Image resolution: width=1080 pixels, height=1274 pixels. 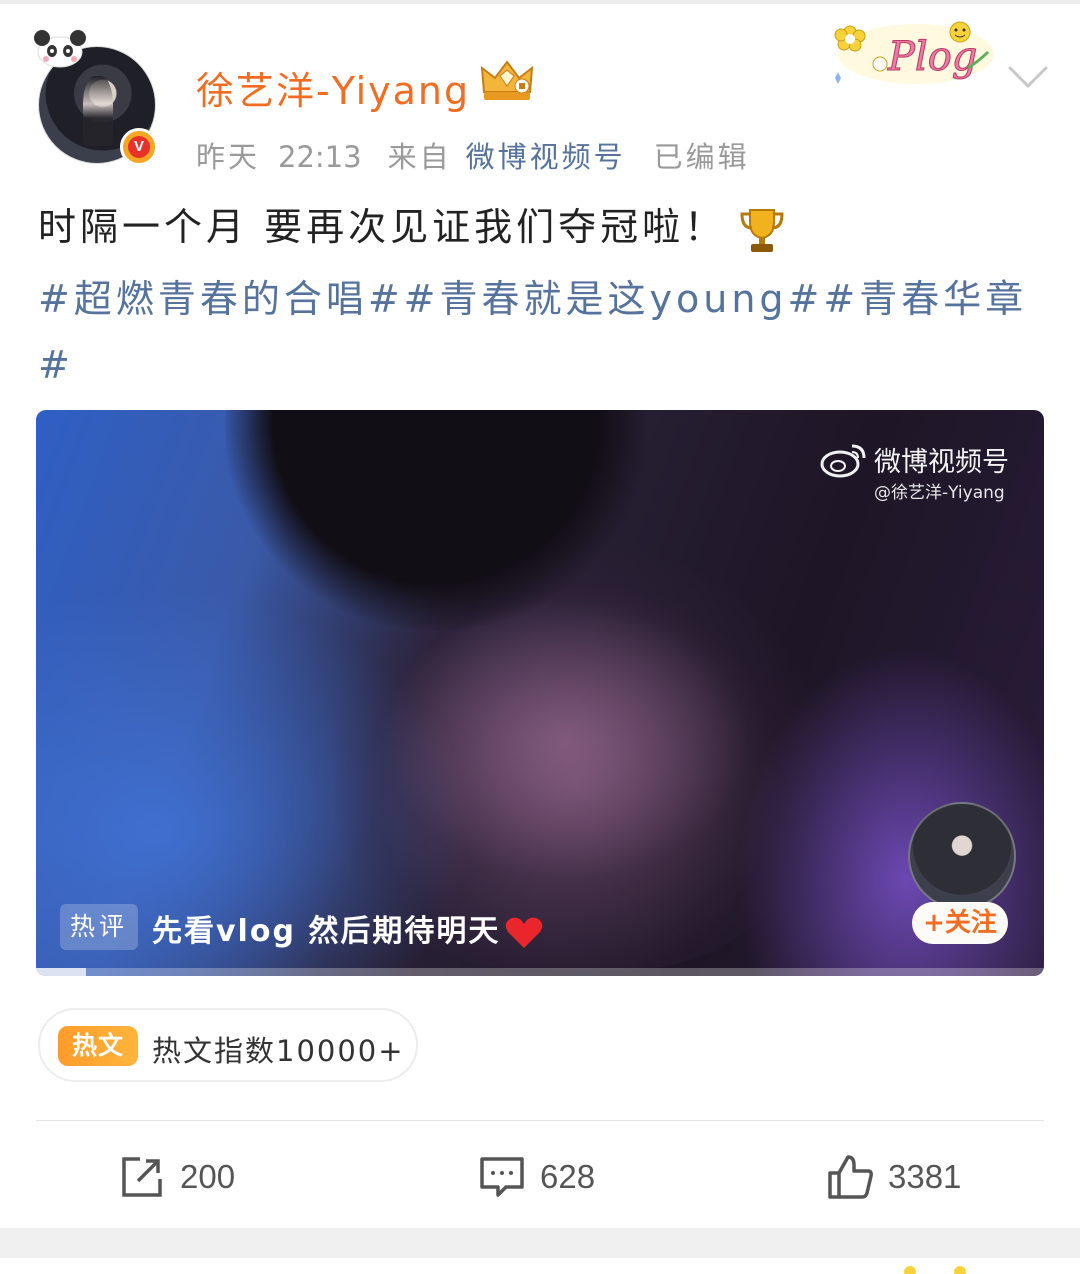 I want to click on hot-comment: 先看vlog 然后期待明天, so click(x=348, y=928).